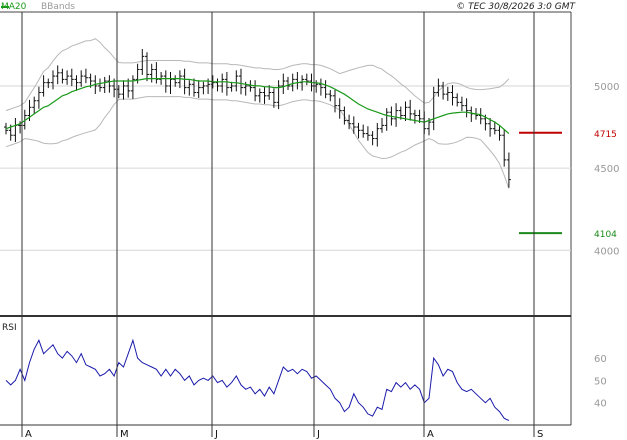 This screenshot has width=627, height=440. What do you see at coordinates (600, 359) in the screenshot?
I see `rsi-tick-label: 60` at bounding box center [600, 359].